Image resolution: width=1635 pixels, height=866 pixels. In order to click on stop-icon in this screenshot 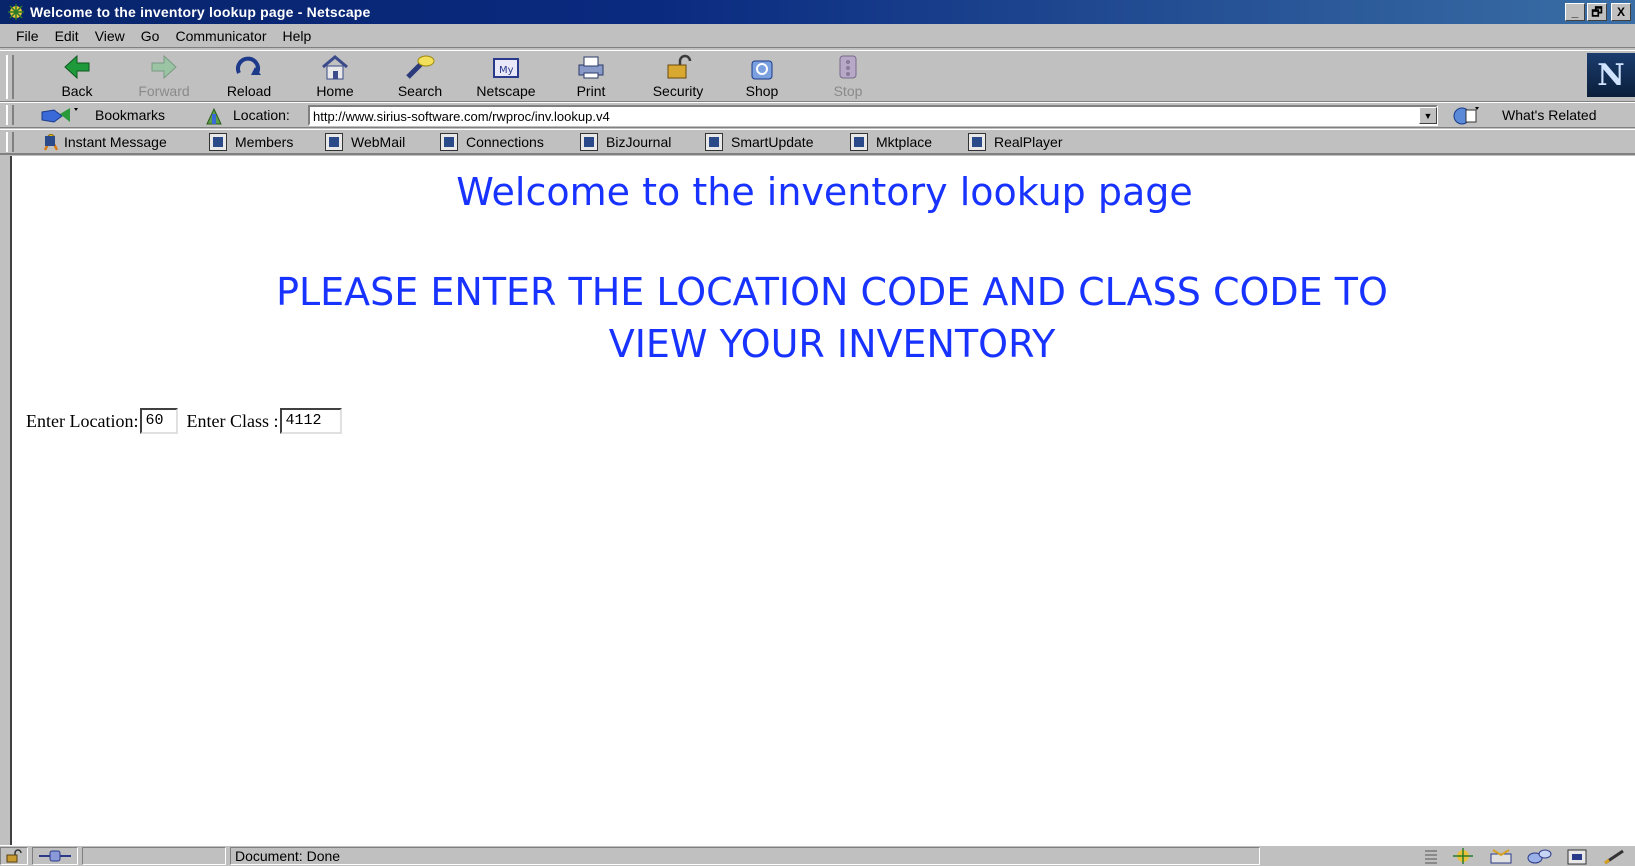, I will do `click(848, 67)`.